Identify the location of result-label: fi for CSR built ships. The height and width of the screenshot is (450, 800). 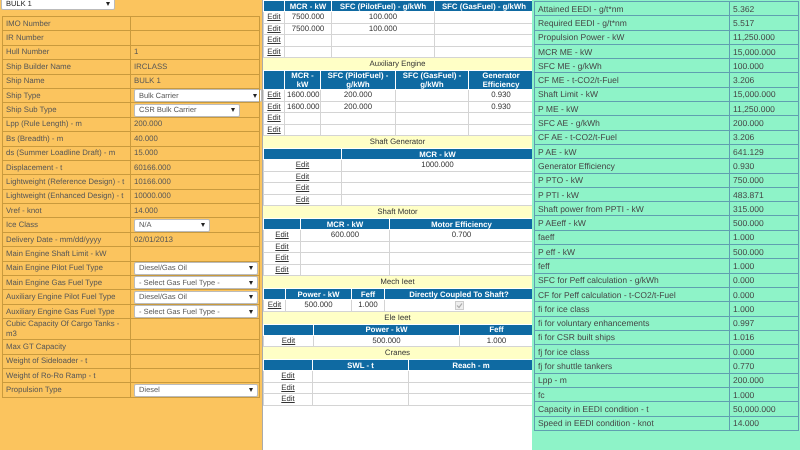
(632, 337).